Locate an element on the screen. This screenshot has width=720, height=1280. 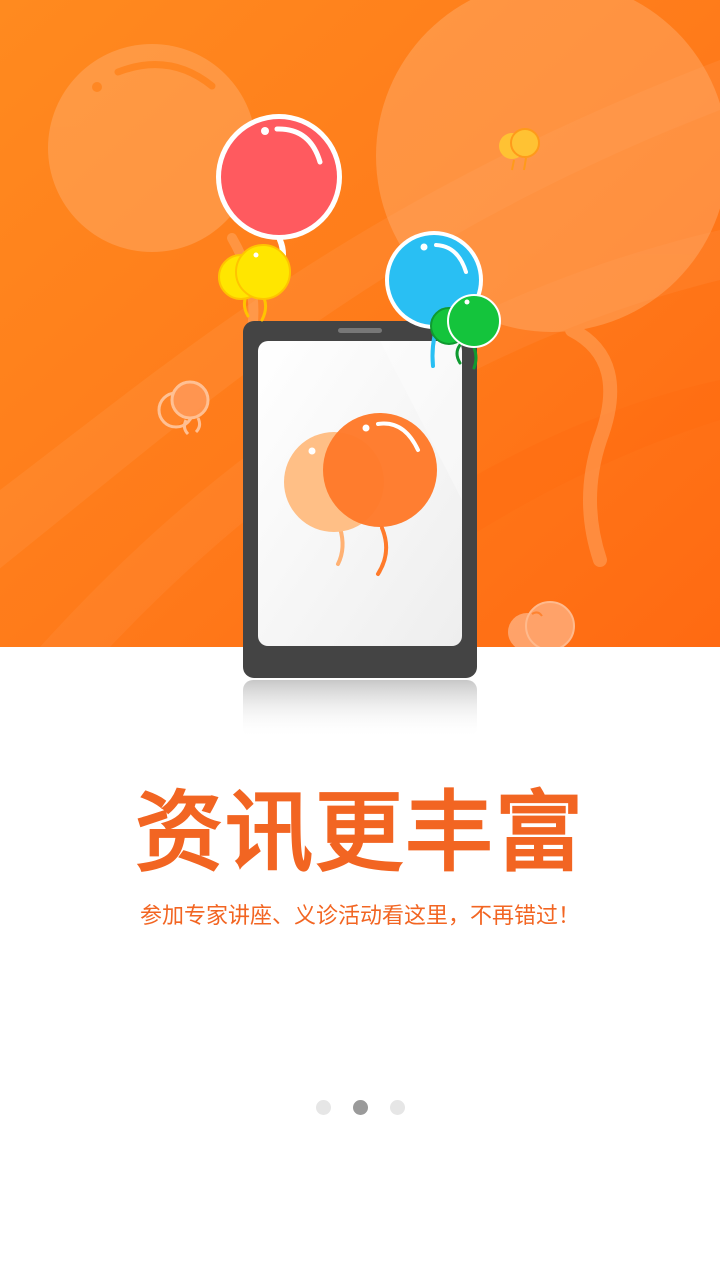
page-title: 资讯更丰富 is located at coordinates (359, 832).